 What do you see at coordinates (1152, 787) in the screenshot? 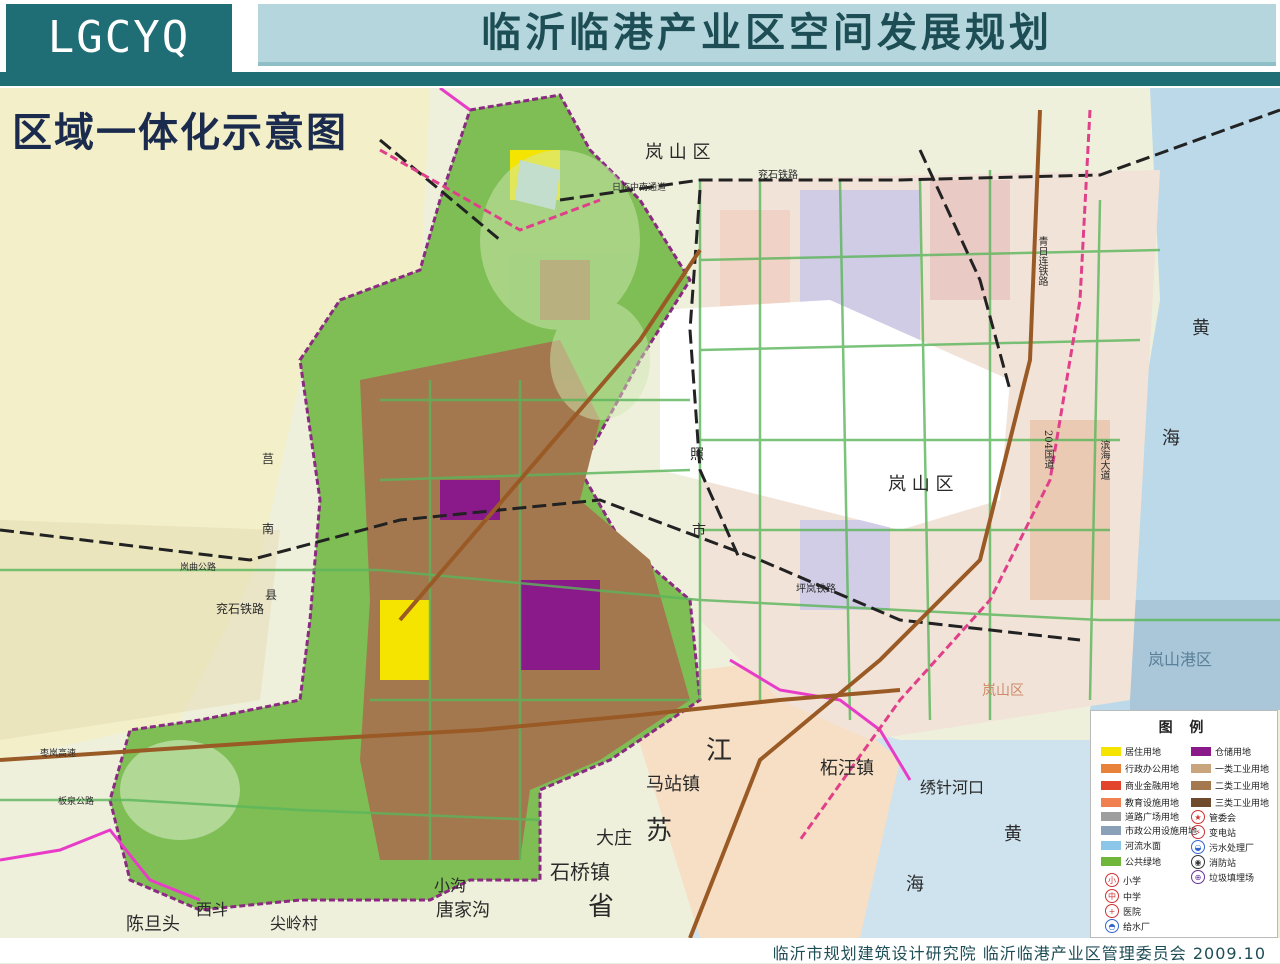
I see `legend-label: 商业金融用地` at bounding box center [1152, 787].